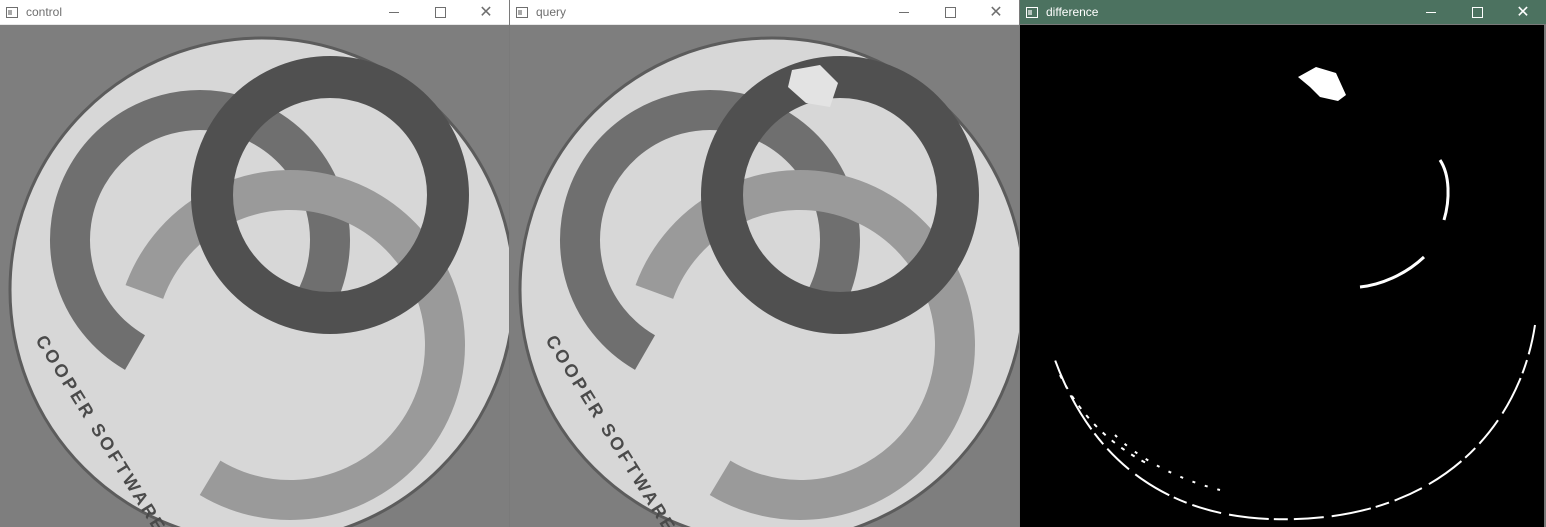  I want to click on control-window-title: control, so click(44, 12).